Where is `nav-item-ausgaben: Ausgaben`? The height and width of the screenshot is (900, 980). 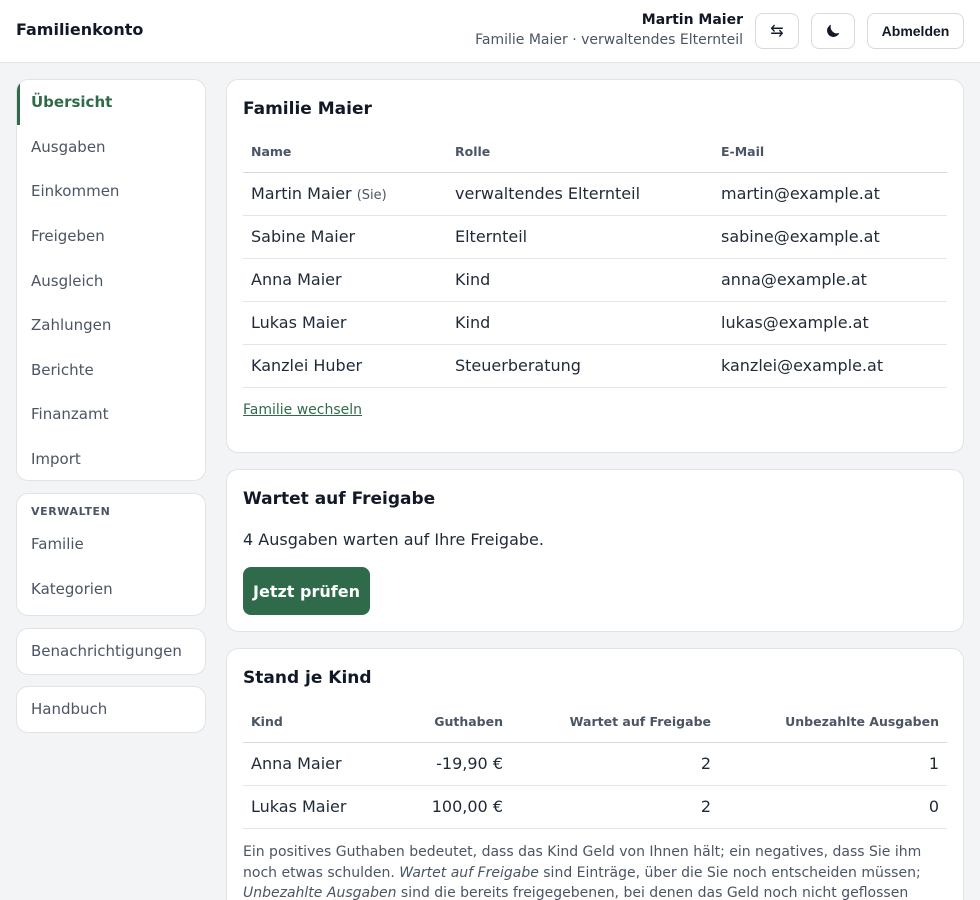 nav-item-ausgaben: Ausgaben is located at coordinates (111, 147).